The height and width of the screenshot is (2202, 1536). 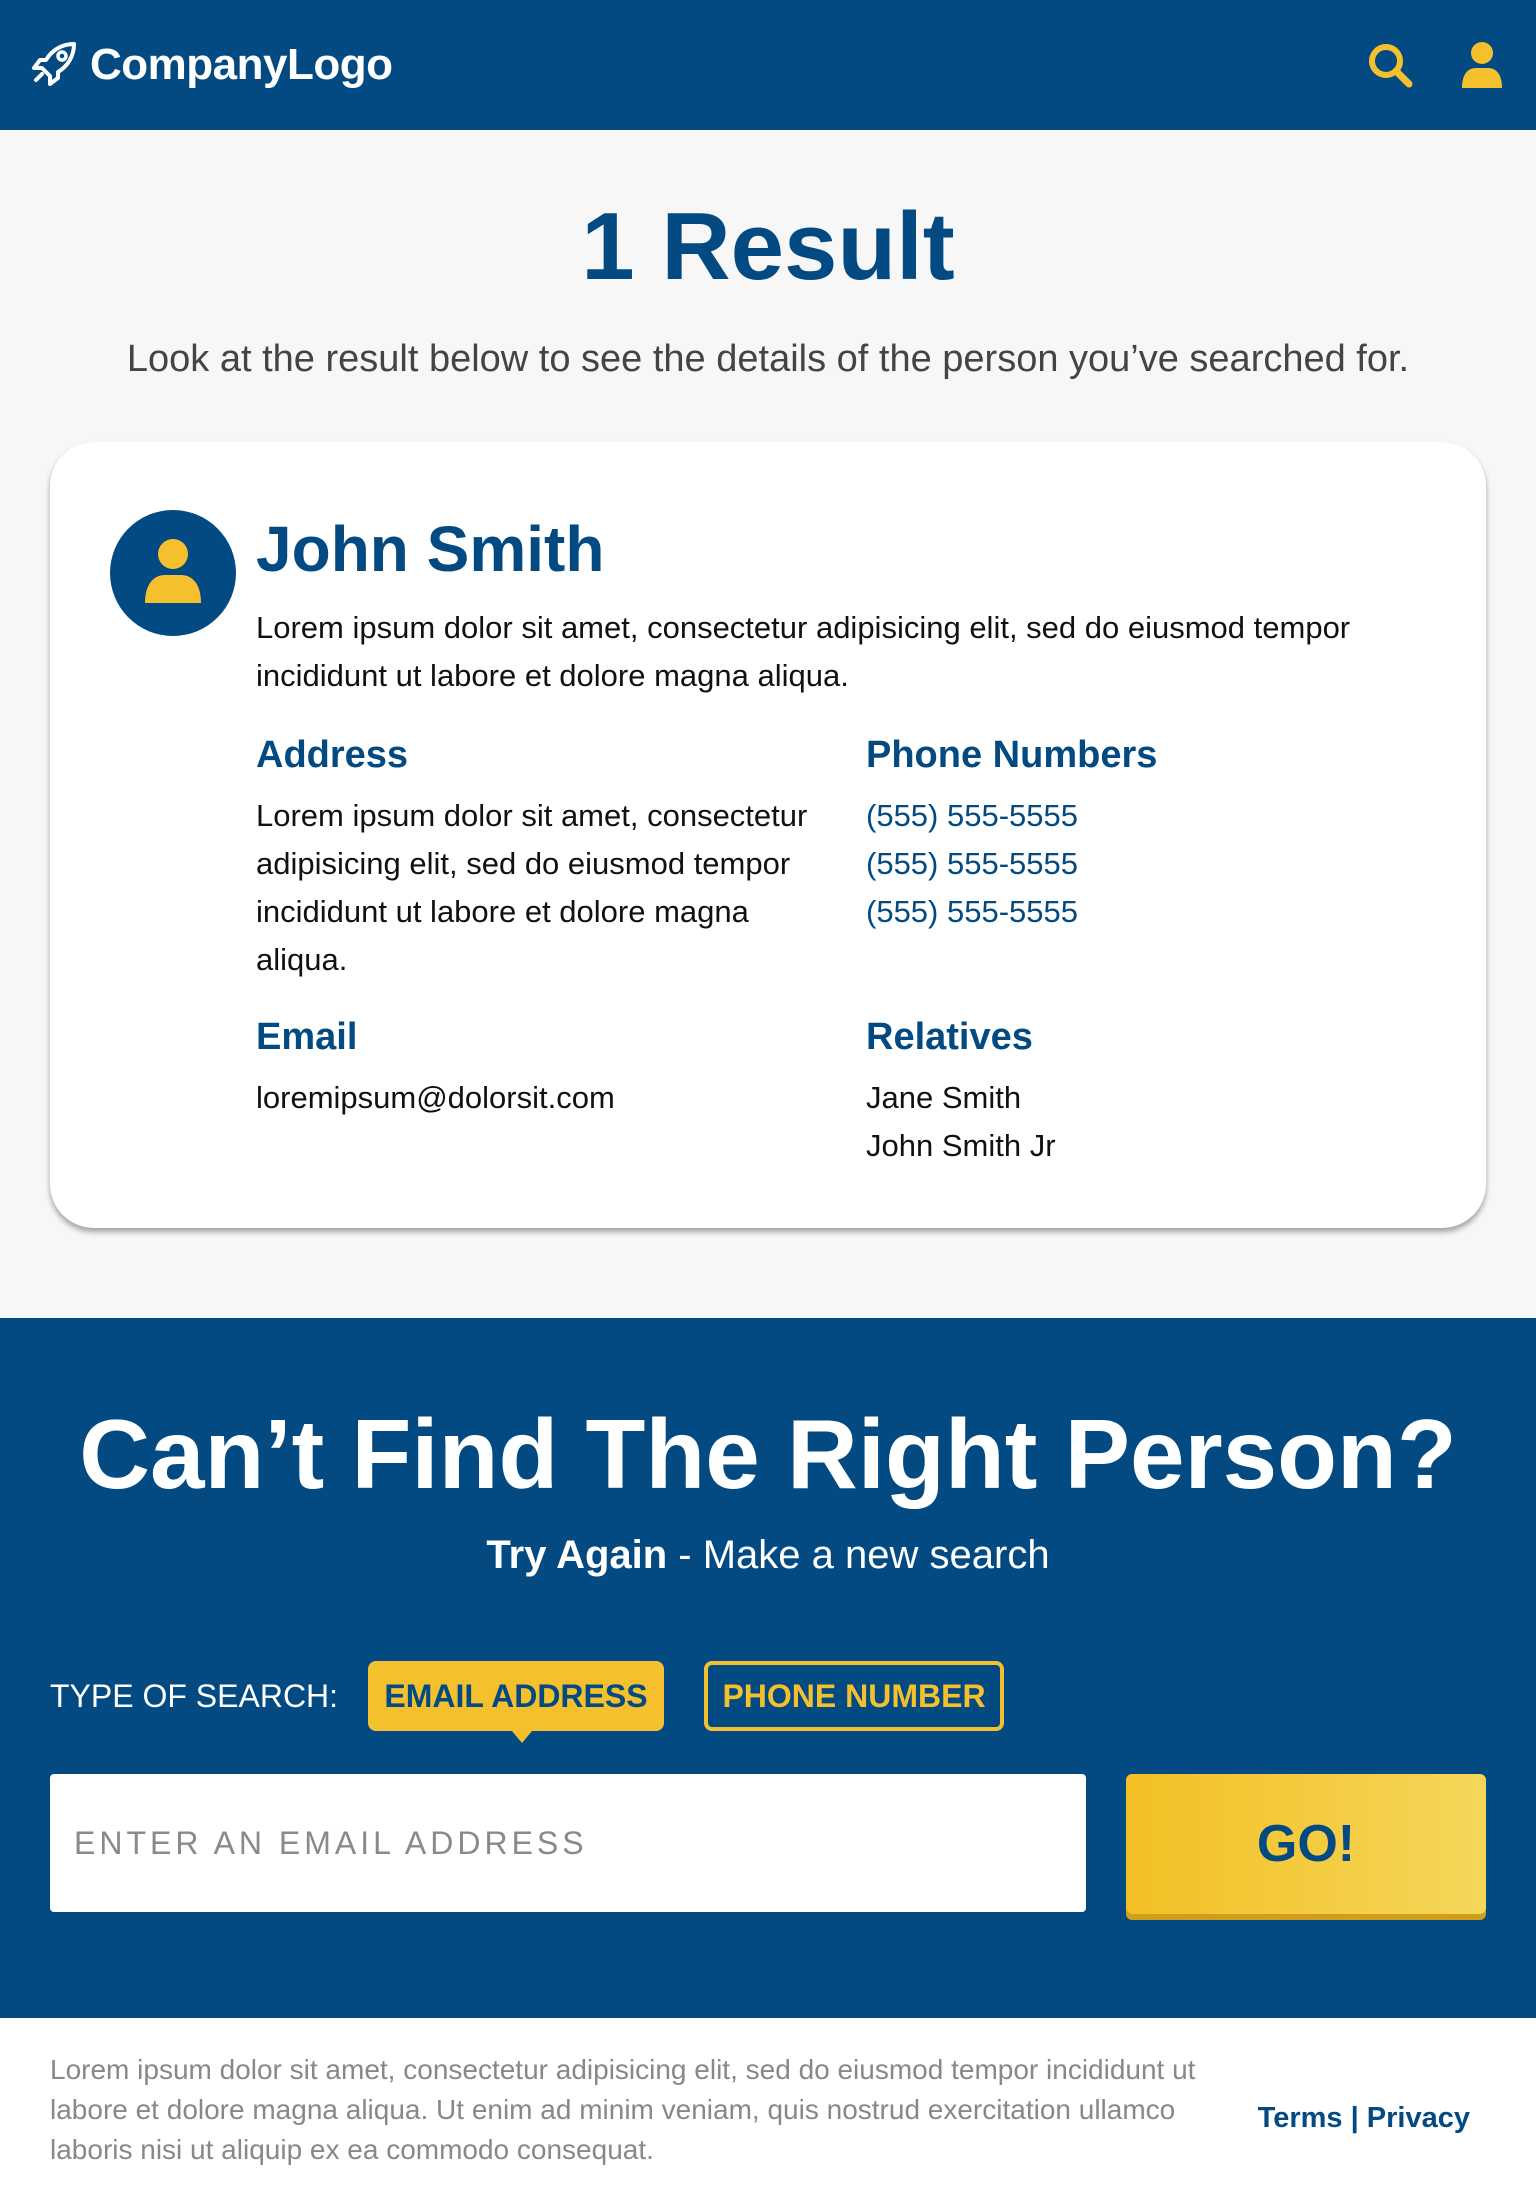 What do you see at coordinates (1418, 2118) in the screenshot?
I see `privacy-link: Privacy` at bounding box center [1418, 2118].